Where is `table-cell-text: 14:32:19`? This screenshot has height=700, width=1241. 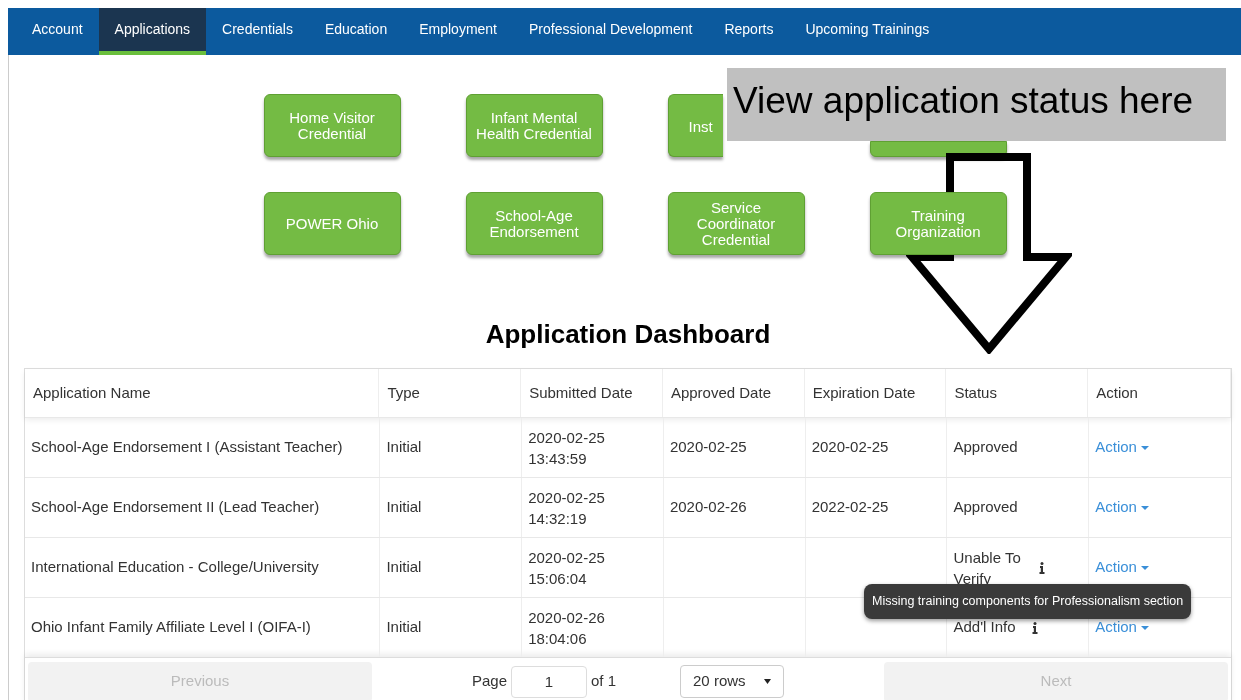
table-cell-text: 14:32:19 is located at coordinates (558, 518).